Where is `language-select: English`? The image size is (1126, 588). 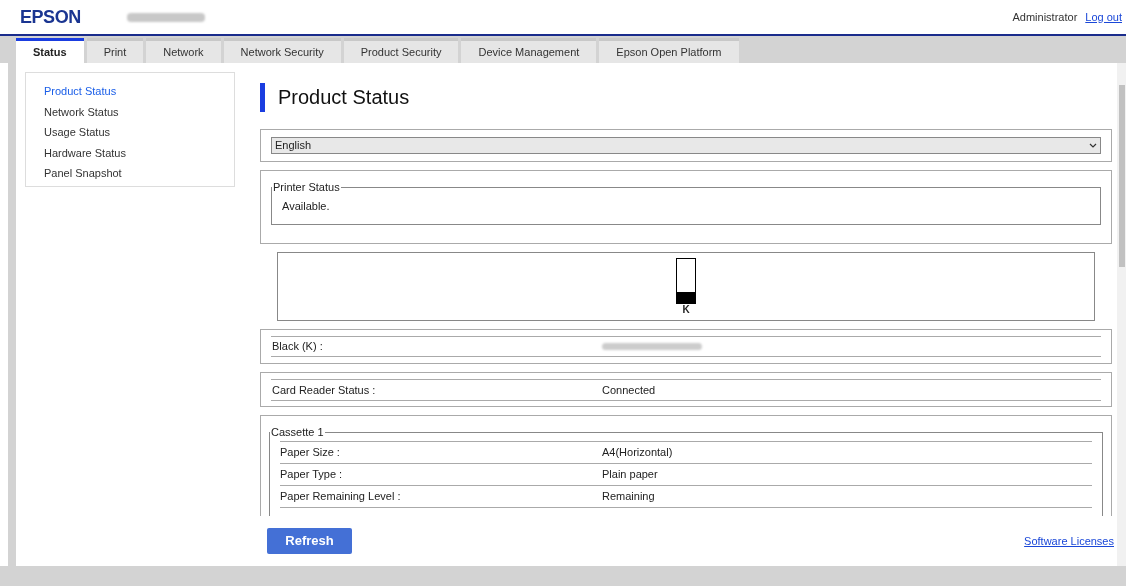
language-select: English is located at coordinates (686, 145).